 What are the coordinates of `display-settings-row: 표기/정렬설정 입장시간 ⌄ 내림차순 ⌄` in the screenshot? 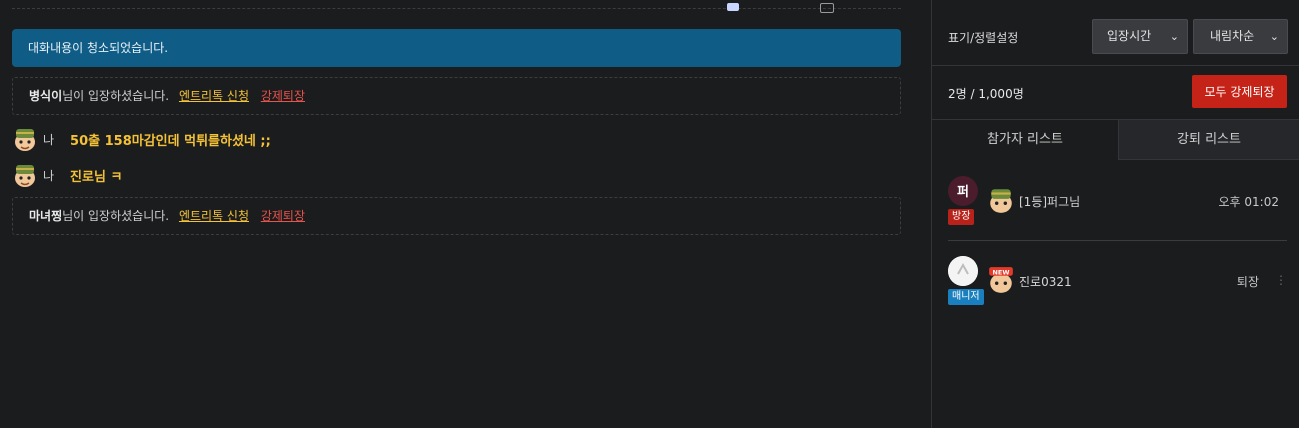 It's located at (1115, 33).